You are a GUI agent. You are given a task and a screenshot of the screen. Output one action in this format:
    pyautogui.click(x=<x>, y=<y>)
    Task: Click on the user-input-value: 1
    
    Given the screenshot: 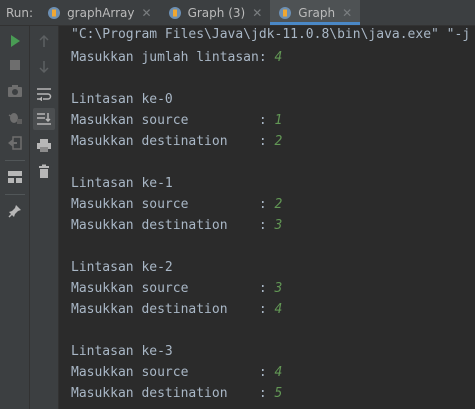 What is the action you would take?
    pyautogui.click(x=278, y=120)
    